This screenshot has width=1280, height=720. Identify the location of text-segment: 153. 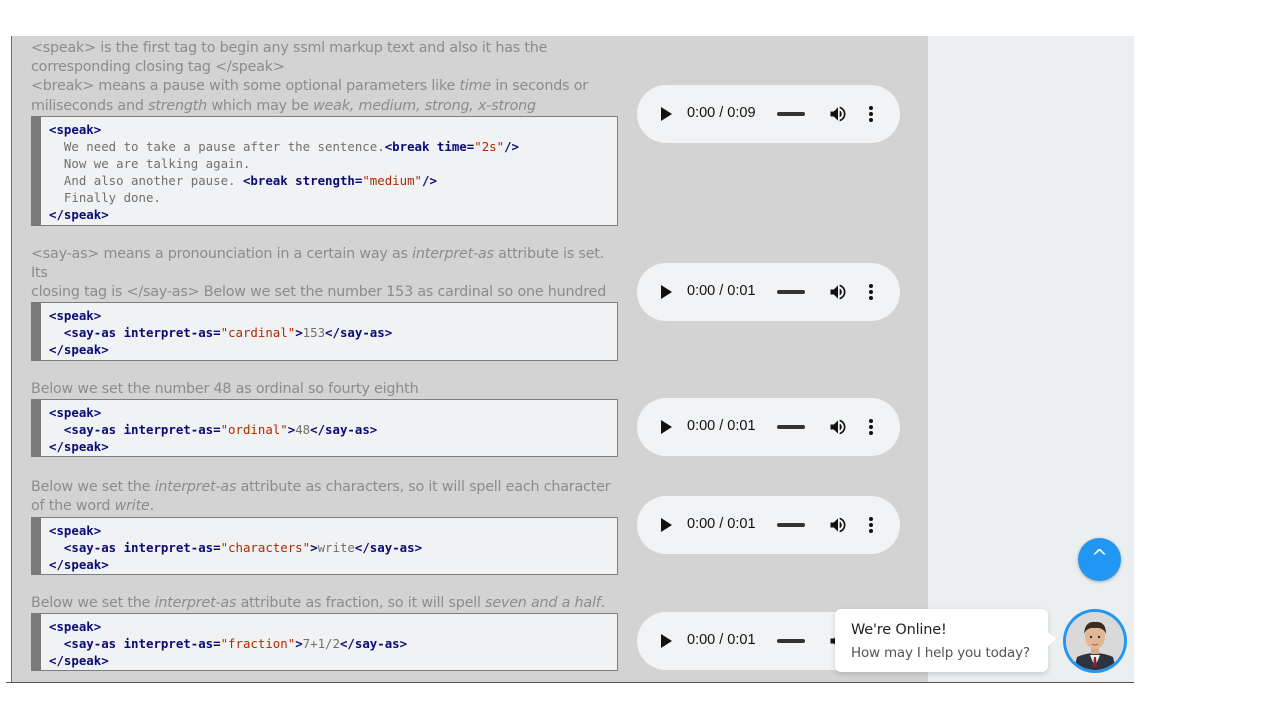
(314, 332).